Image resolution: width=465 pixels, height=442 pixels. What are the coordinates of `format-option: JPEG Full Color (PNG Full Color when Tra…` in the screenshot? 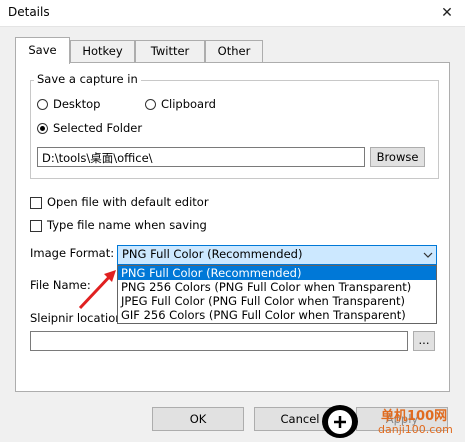 It's located at (277, 301).